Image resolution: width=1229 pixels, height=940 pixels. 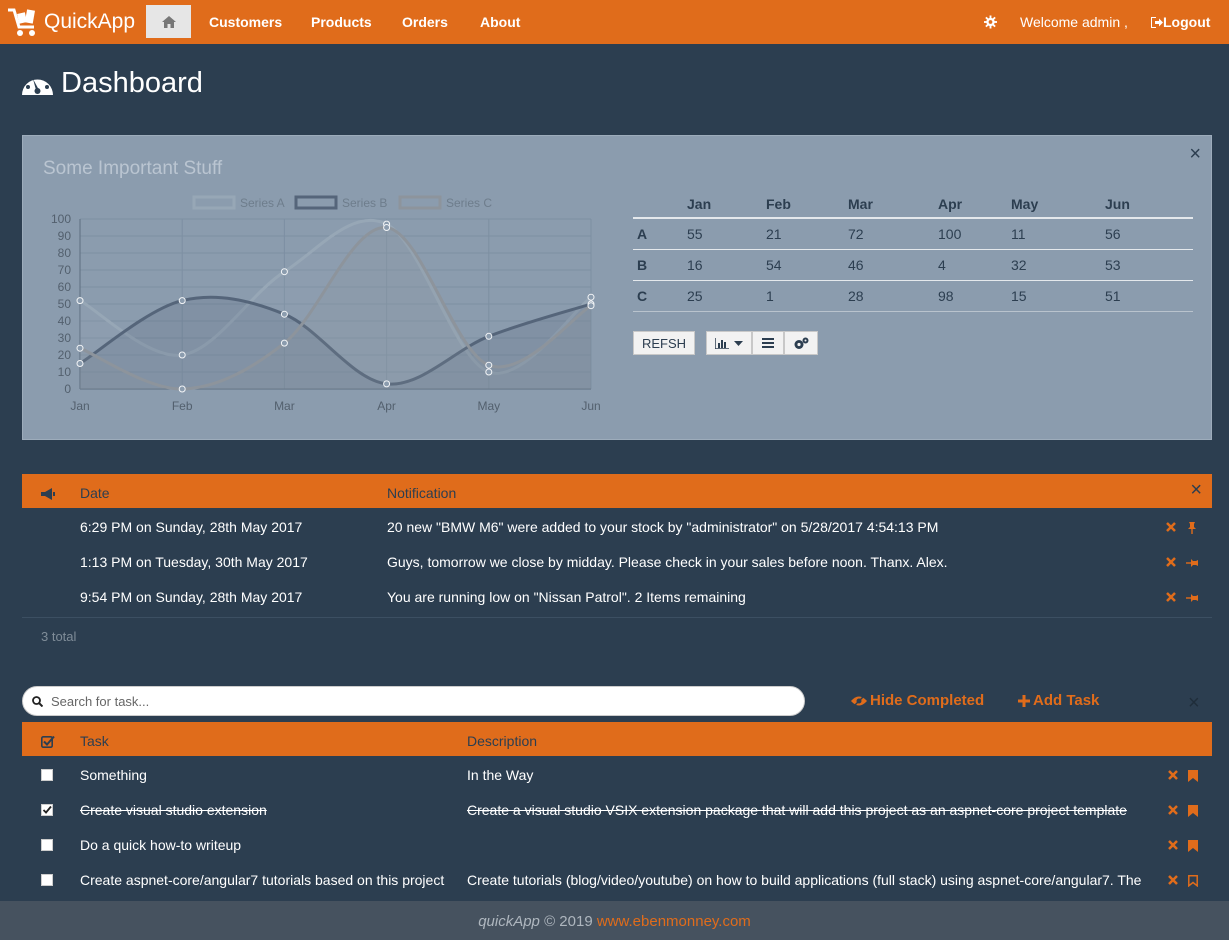 What do you see at coordinates (856, 264) in the screenshot?
I see `table-cell: 46` at bounding box center [856, 264].